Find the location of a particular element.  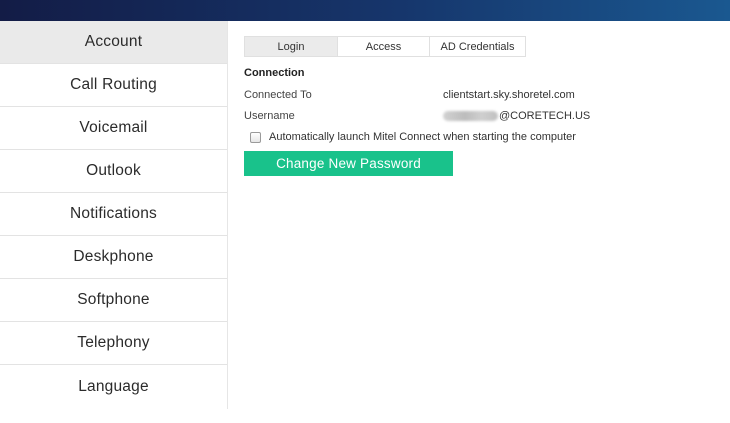

account-tabs: Login Access AD Credentials is located at coordinates (479, 46).